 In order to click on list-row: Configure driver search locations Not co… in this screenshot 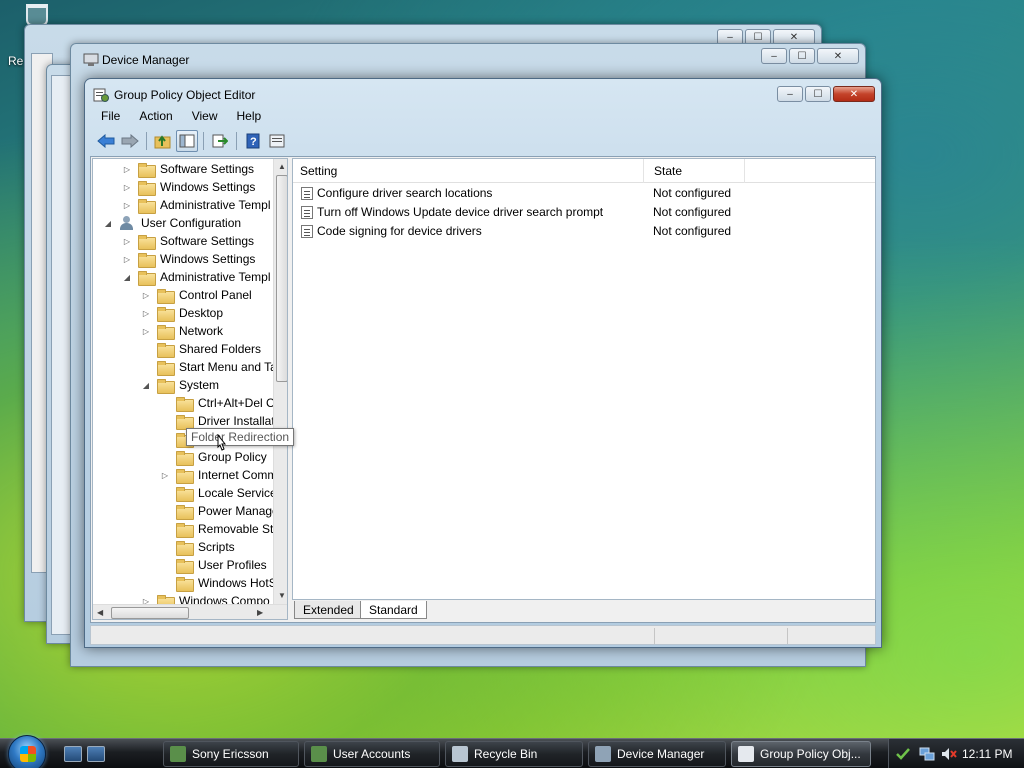, I will do `click(584, 193)`.